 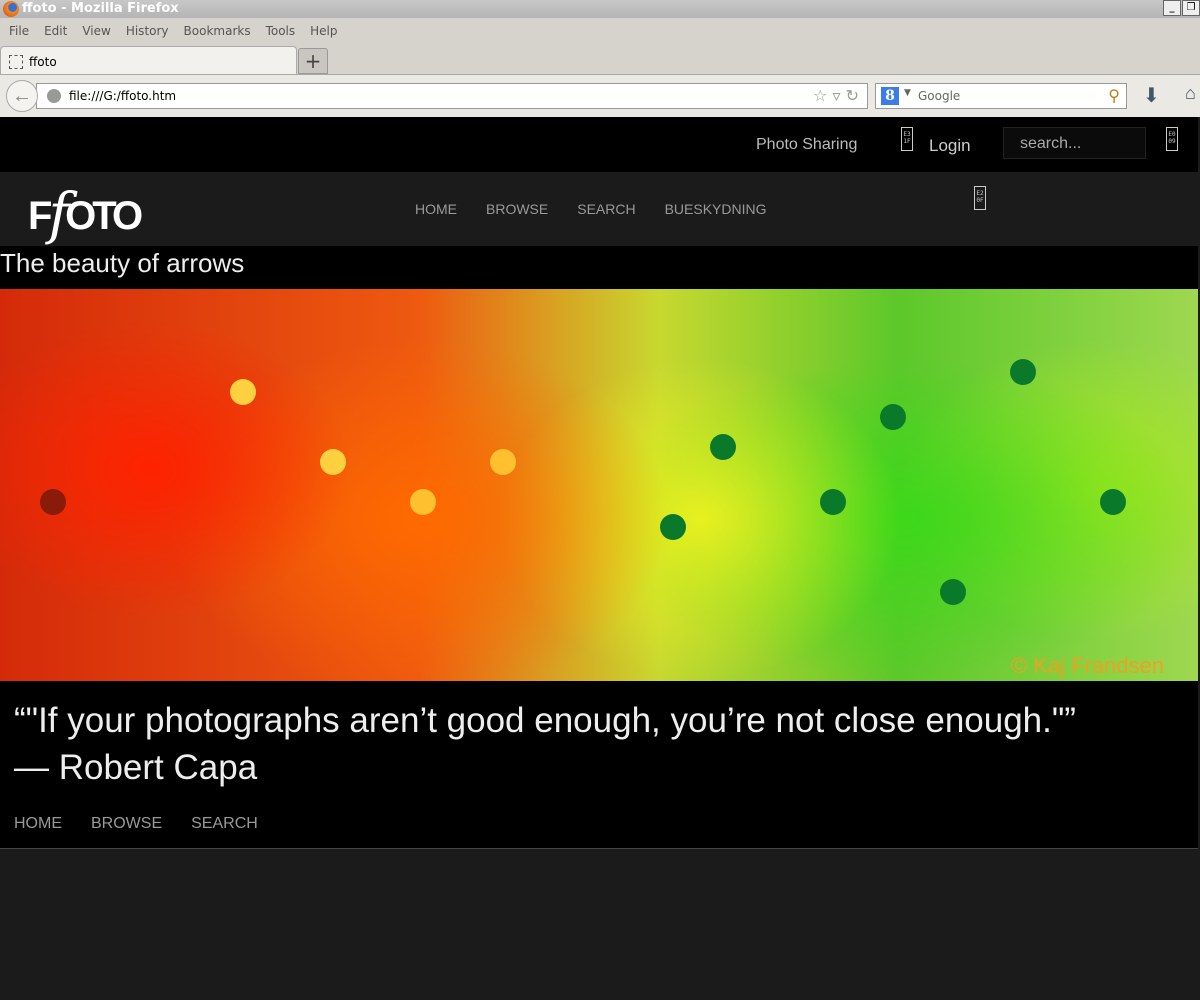 What do you see at coordinates (1190, 93) in the screenshot?
I see `home-icon: ⌂` at bounding box center [1190, 93].